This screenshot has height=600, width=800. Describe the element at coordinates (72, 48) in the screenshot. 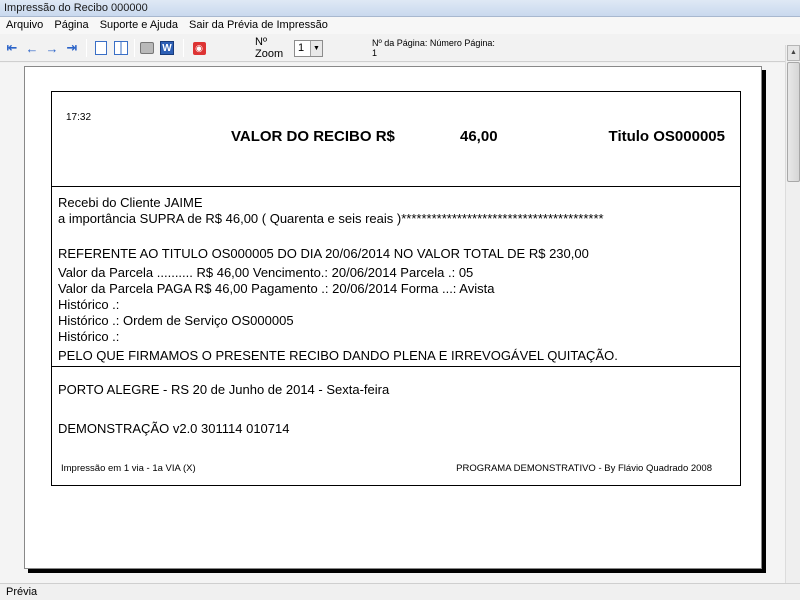

I see `last-page-icon: ⇥` at that location.